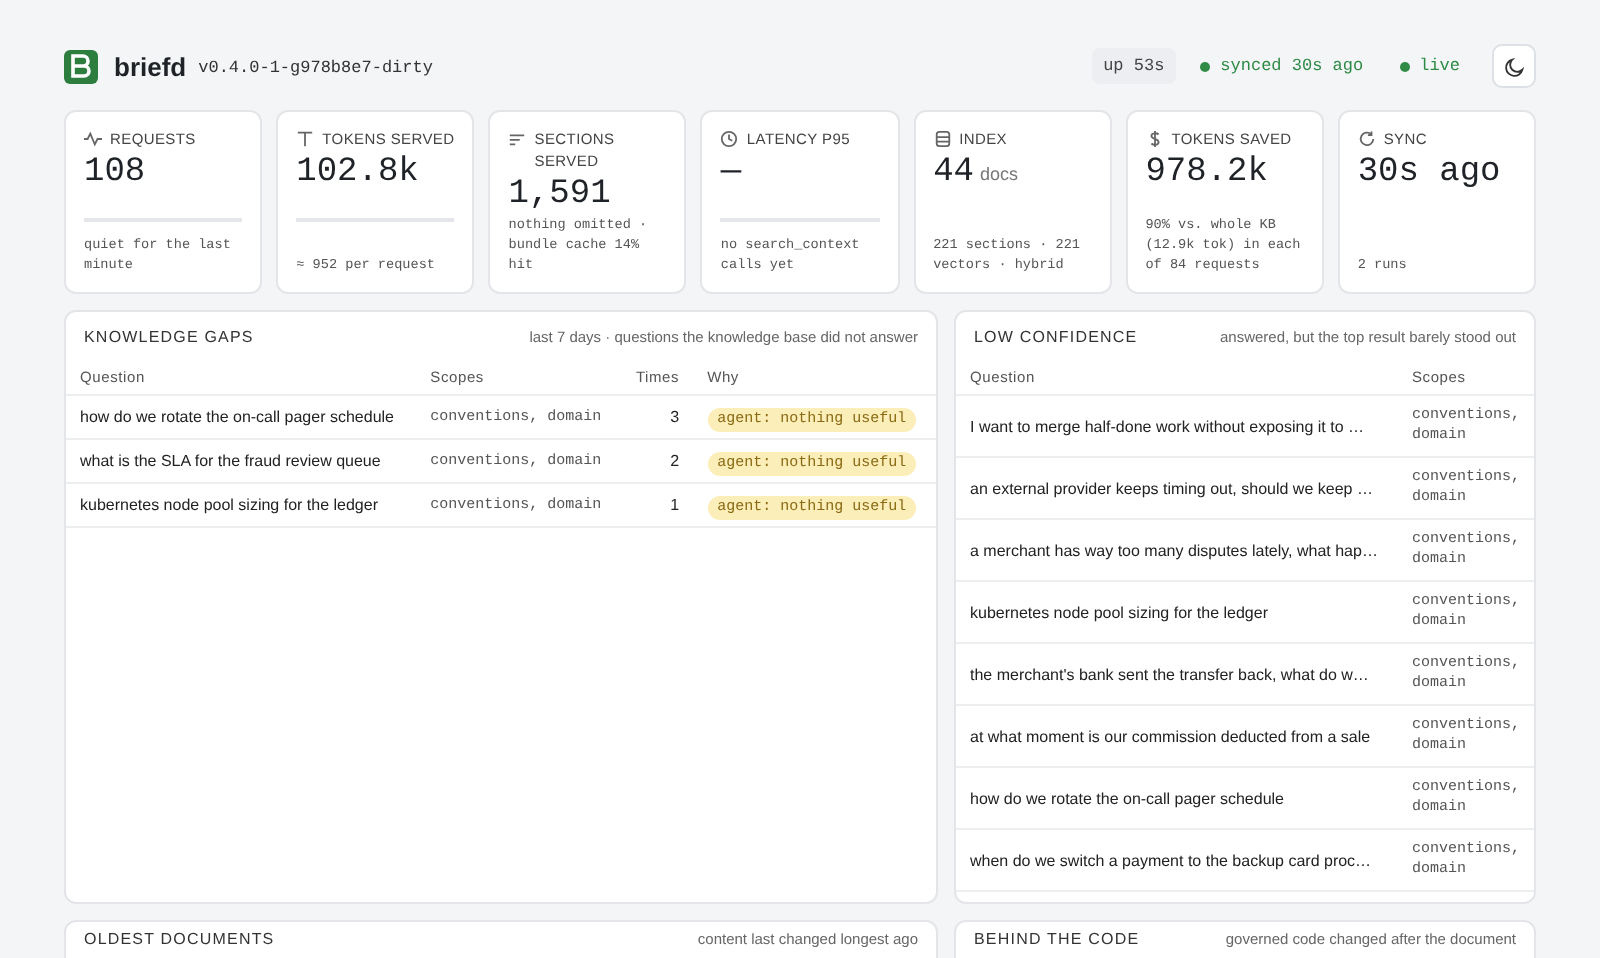 This screenshot has width=1600, height=958. I want to click on version-label: v0.4.0-1-g978b8e7-dirty, so click(315, 68).